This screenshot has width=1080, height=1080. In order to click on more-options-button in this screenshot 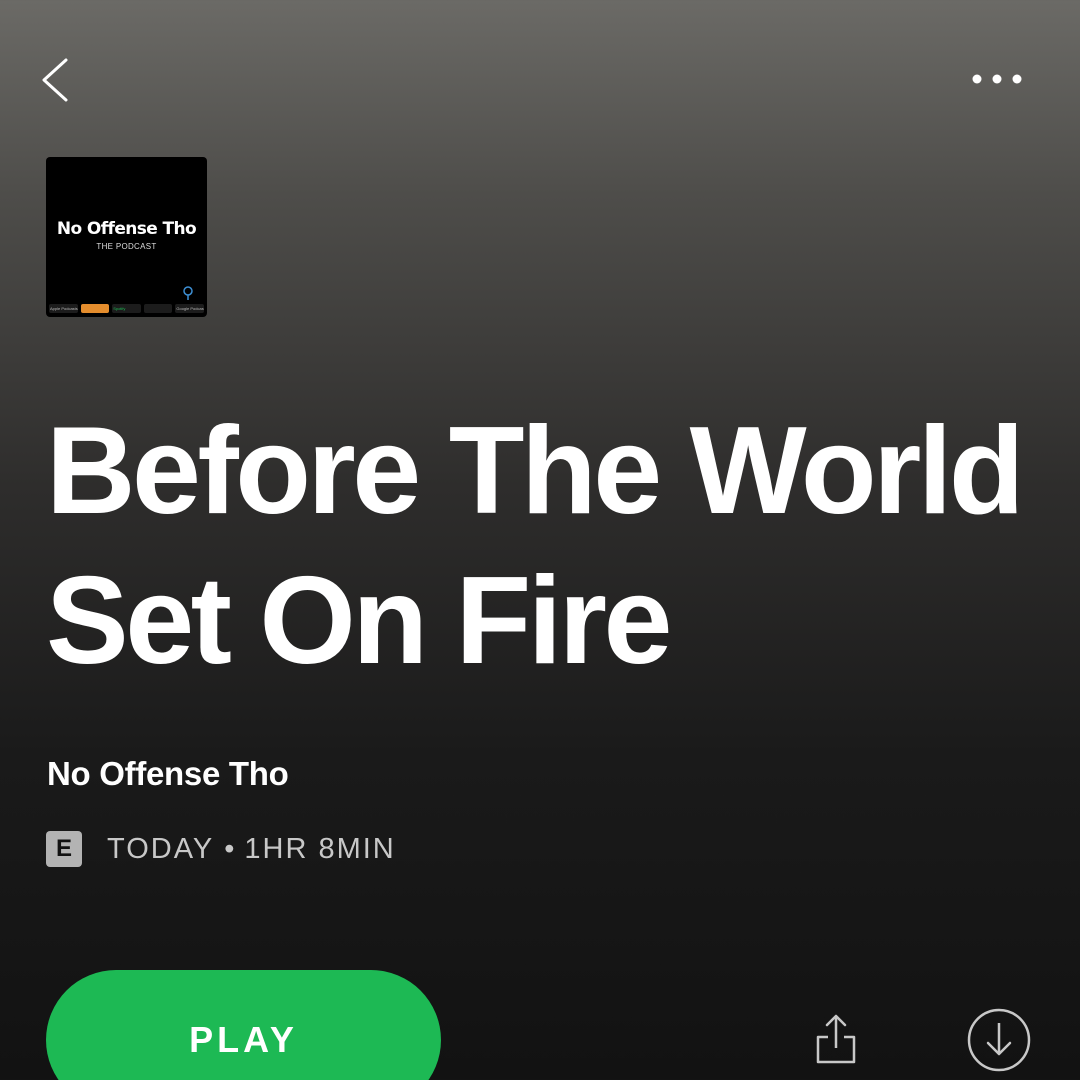, I will do `click(1000, 79)`.